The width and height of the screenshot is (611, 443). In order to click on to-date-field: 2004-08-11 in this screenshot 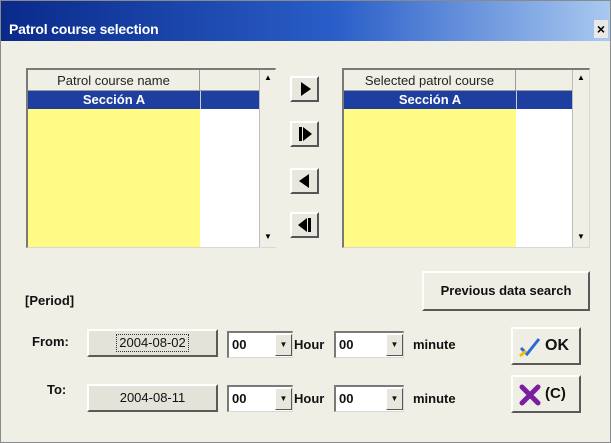, I will do `click(152, 398)`.